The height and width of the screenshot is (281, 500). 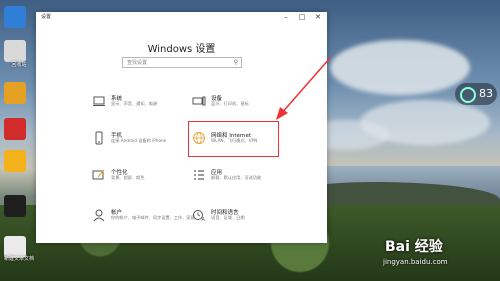 I want to click on search-icon: ⚲, so click(x=235, y=62).